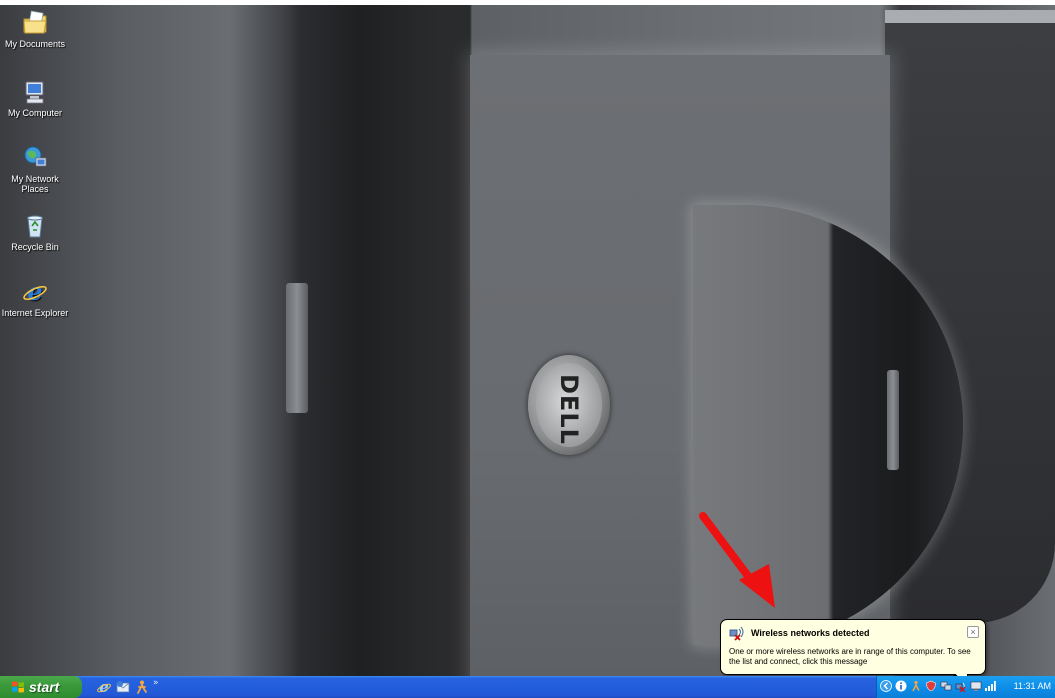 The height and width of the screenshot is (698, 1055). I want to click on desktop-icon-label: Recycle Bin, so click(35, 247).